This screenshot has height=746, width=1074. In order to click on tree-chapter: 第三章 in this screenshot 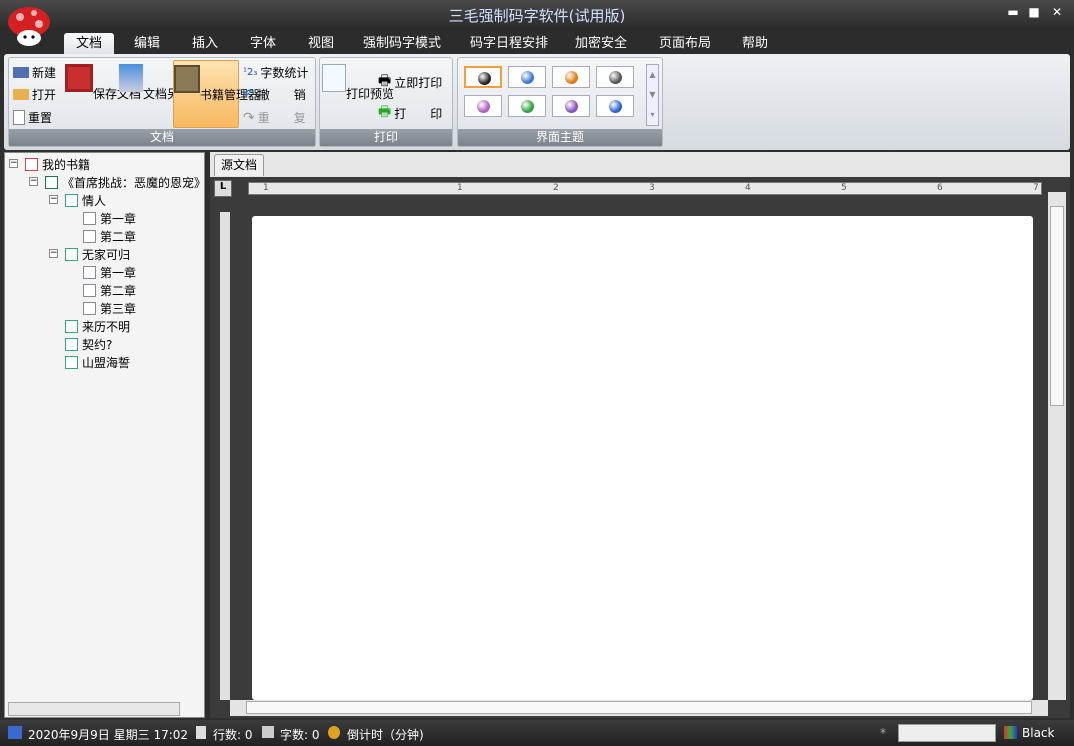, I will do `click(109, 308)`.